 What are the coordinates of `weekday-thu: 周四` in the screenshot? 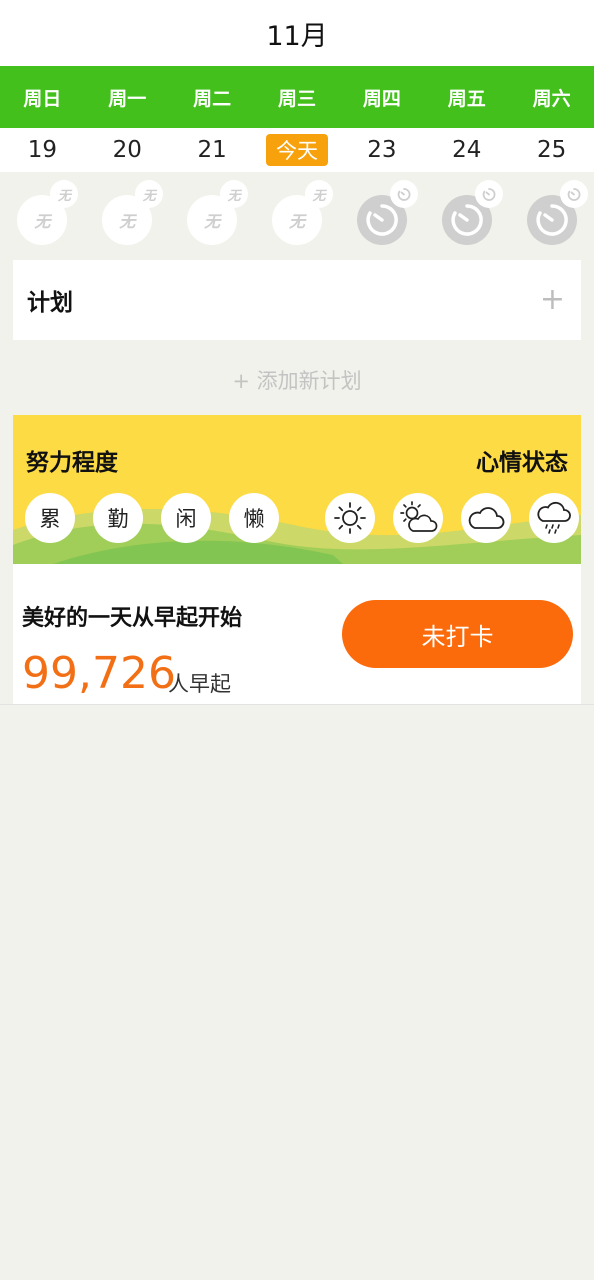 It's located at (381, 98).